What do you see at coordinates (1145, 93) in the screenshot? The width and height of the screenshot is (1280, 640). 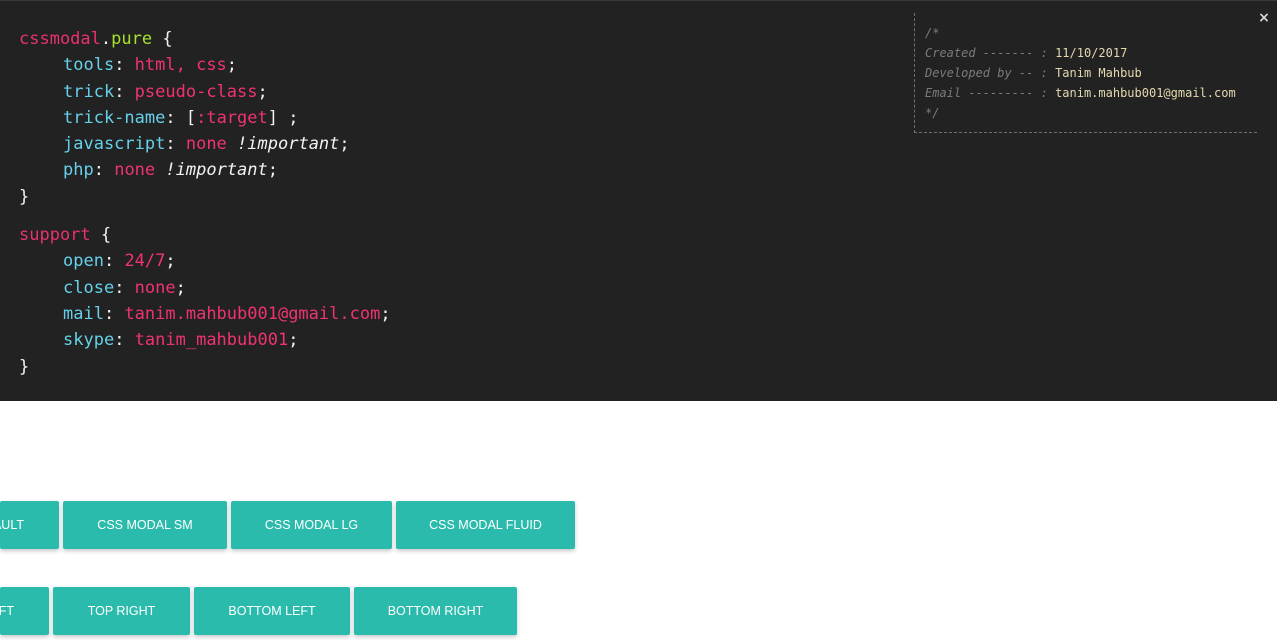 I see `comment-email-value: tanim.mahbub001@gmail.com` at bounding box center [1145, 93].